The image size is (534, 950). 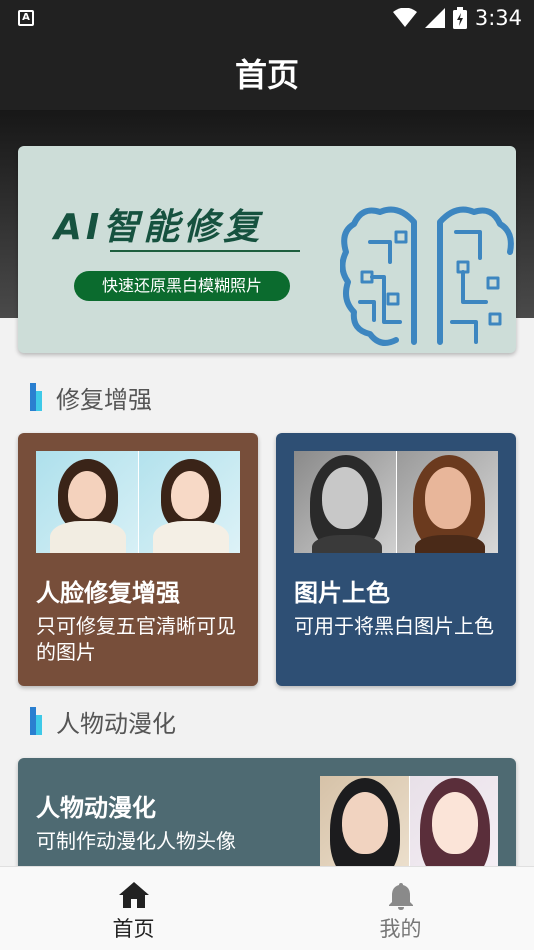 I want to click on anime-thumbnail, so click(x=409, y=821).